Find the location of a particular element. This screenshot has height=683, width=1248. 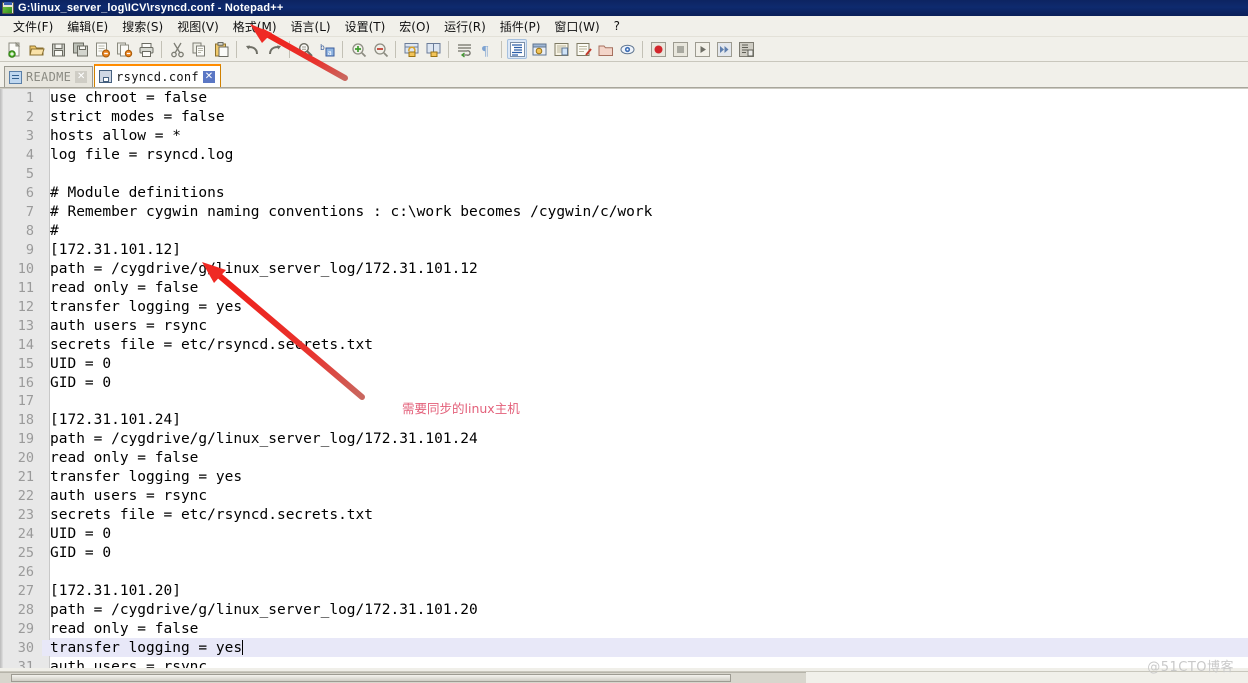

code-line: 17 is located at coordinates (624, 401).